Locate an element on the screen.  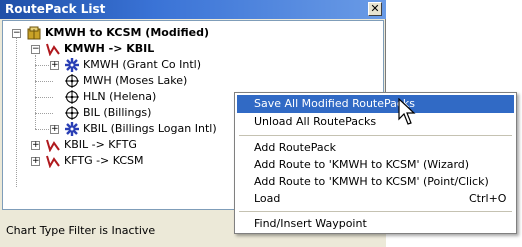
menu-item-label: Add RoutePack is located at coordinates (295, 147).